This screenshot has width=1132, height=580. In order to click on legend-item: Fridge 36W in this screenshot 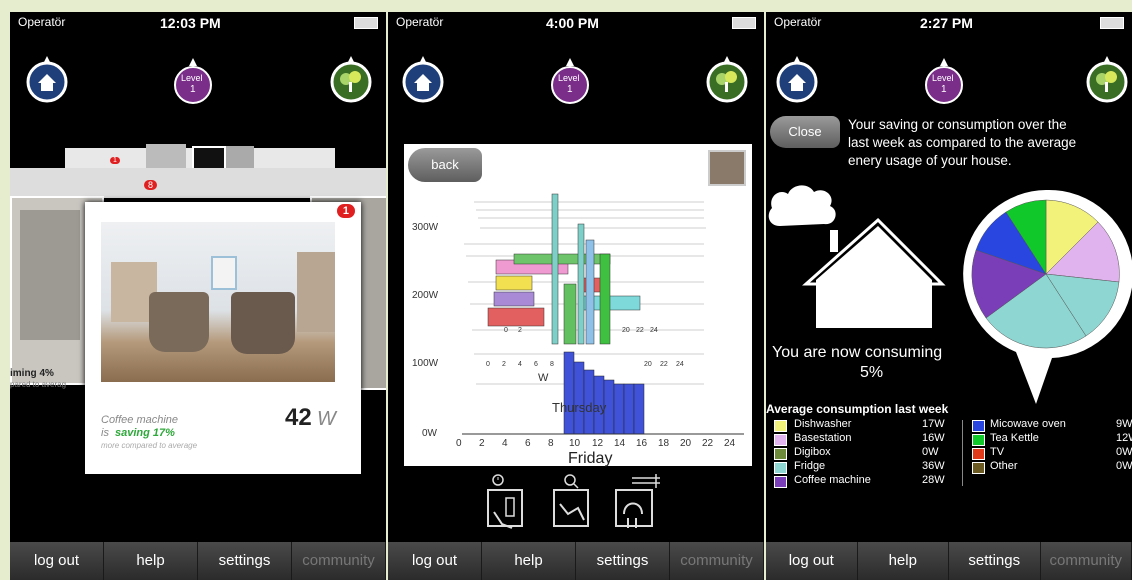, I will do `click(864, 467)`.